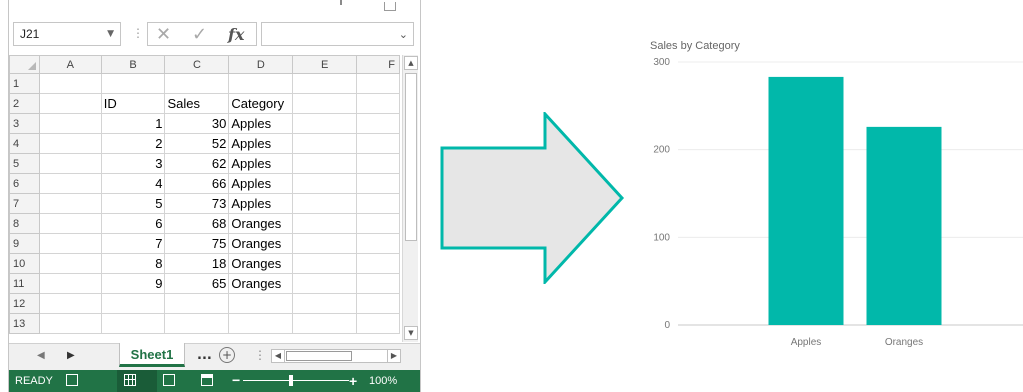 The height and width of the screenshot is (392, 1023). I want to click on column-header-d: D, so click(261, 64).